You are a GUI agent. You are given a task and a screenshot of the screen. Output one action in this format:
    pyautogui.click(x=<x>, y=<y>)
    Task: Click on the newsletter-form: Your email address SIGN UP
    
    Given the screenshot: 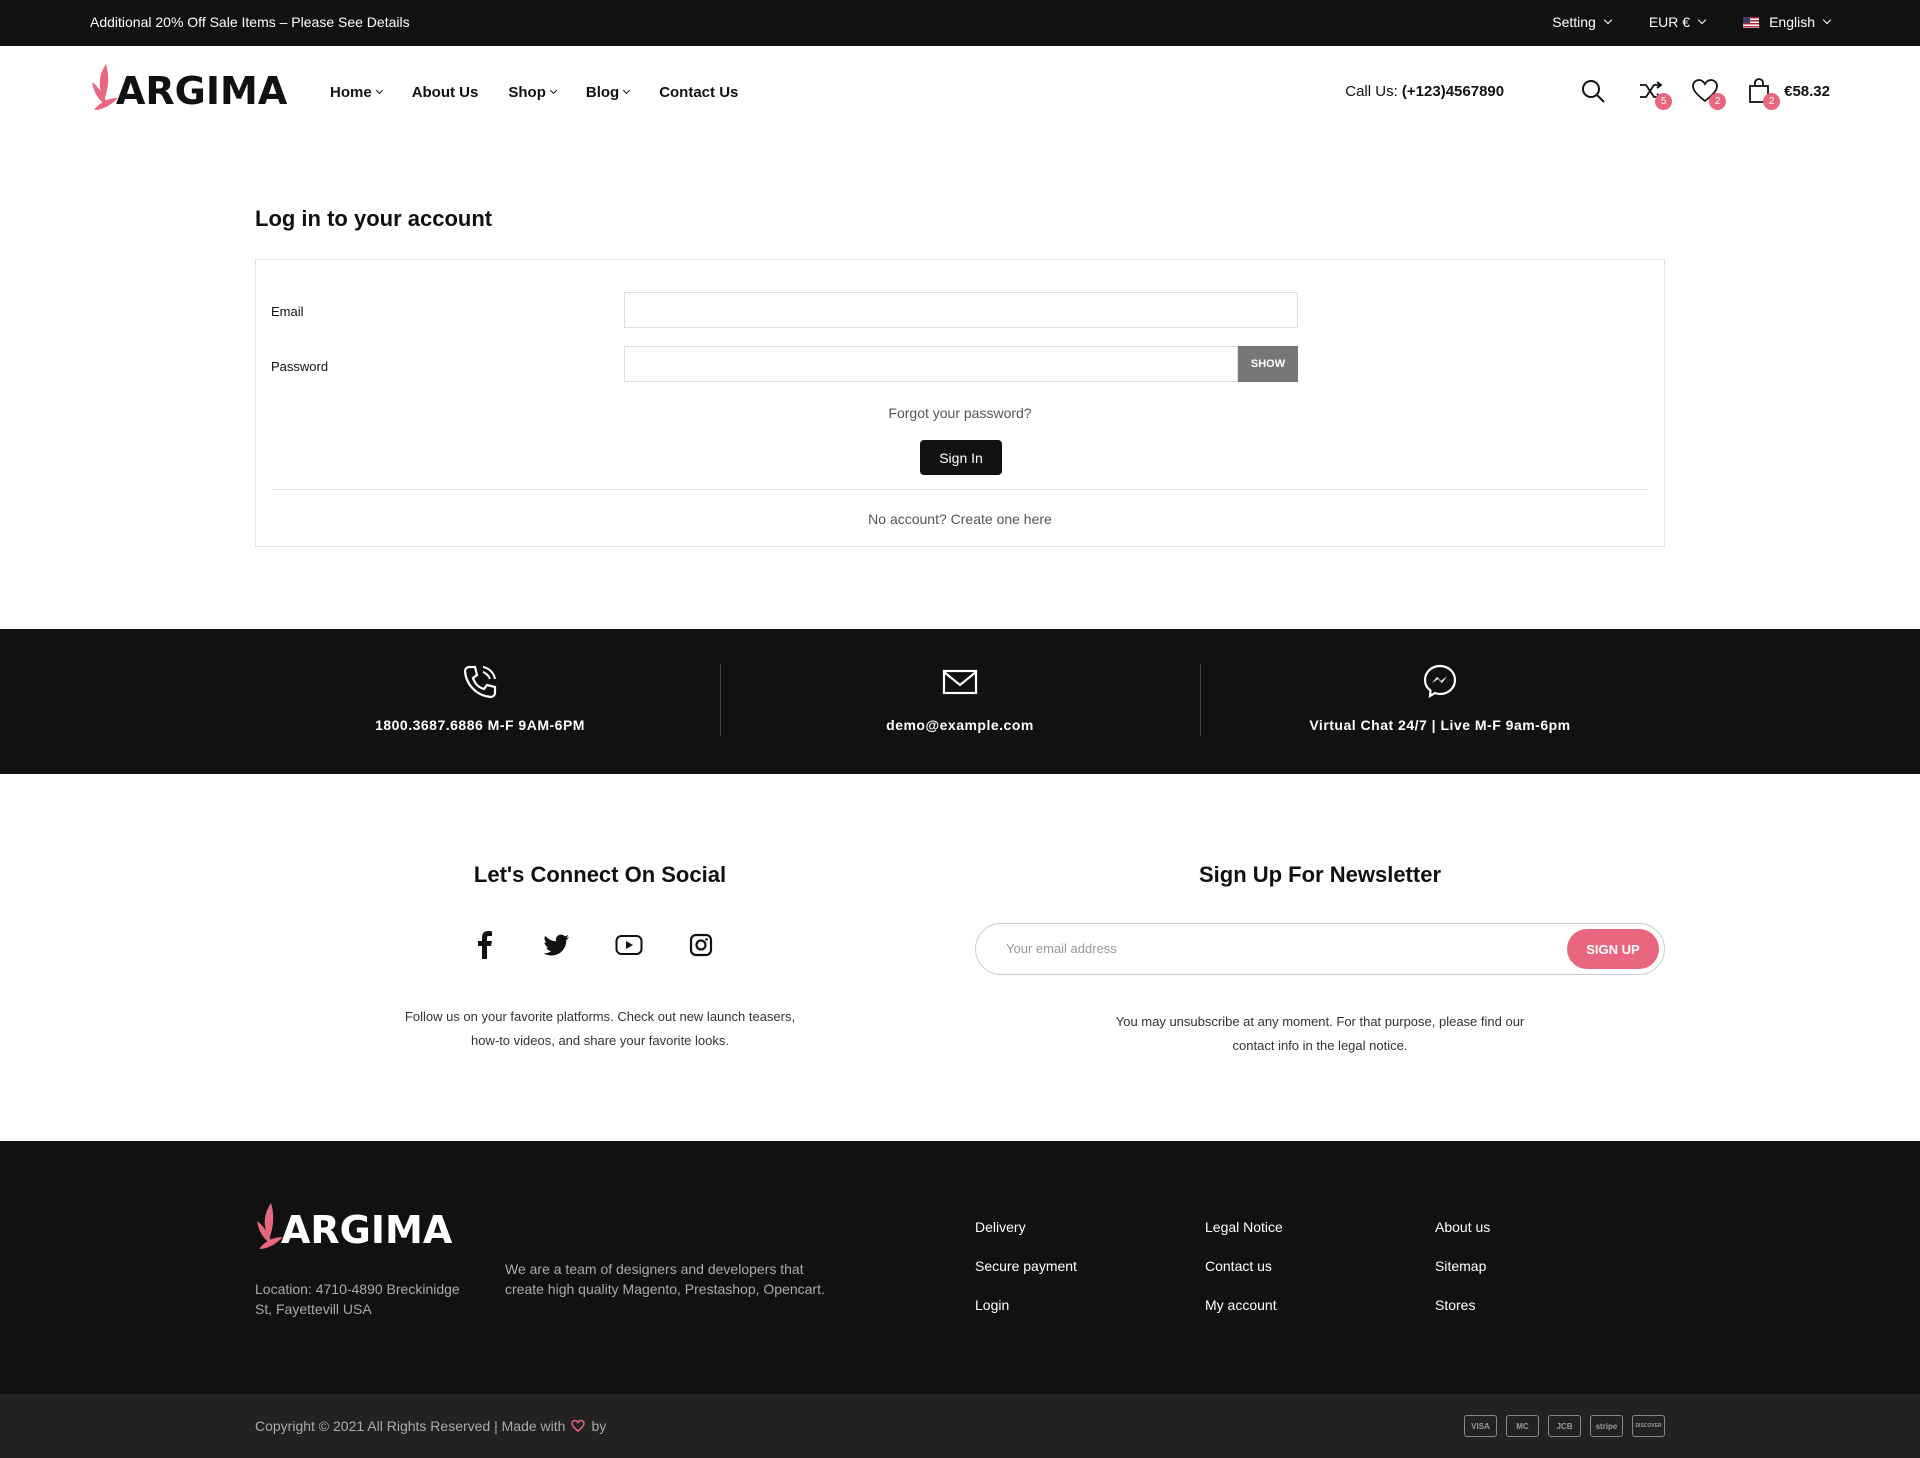 What is the action you would take?
    pyautogui.click(x=1320, y=949)
    